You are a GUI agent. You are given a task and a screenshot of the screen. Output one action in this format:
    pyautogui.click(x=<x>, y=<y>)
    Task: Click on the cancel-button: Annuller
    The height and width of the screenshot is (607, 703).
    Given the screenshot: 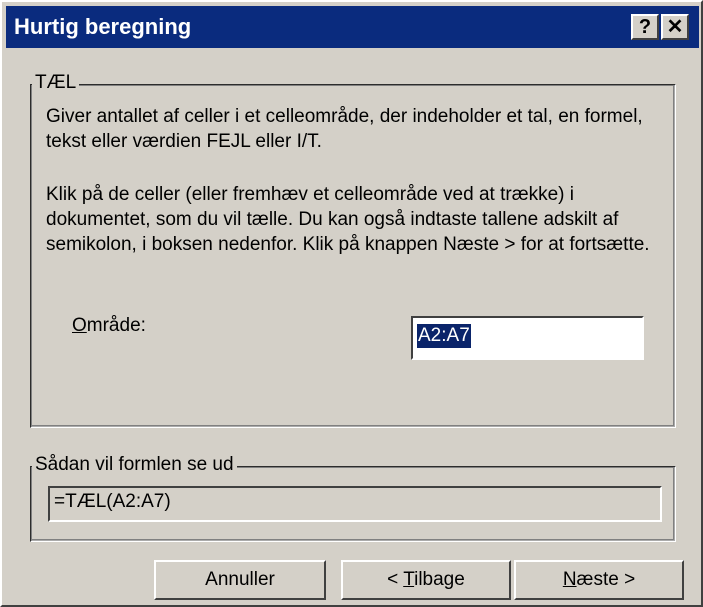 What is the action you would take?
    pyautogui.click(x=240, y=580)
    